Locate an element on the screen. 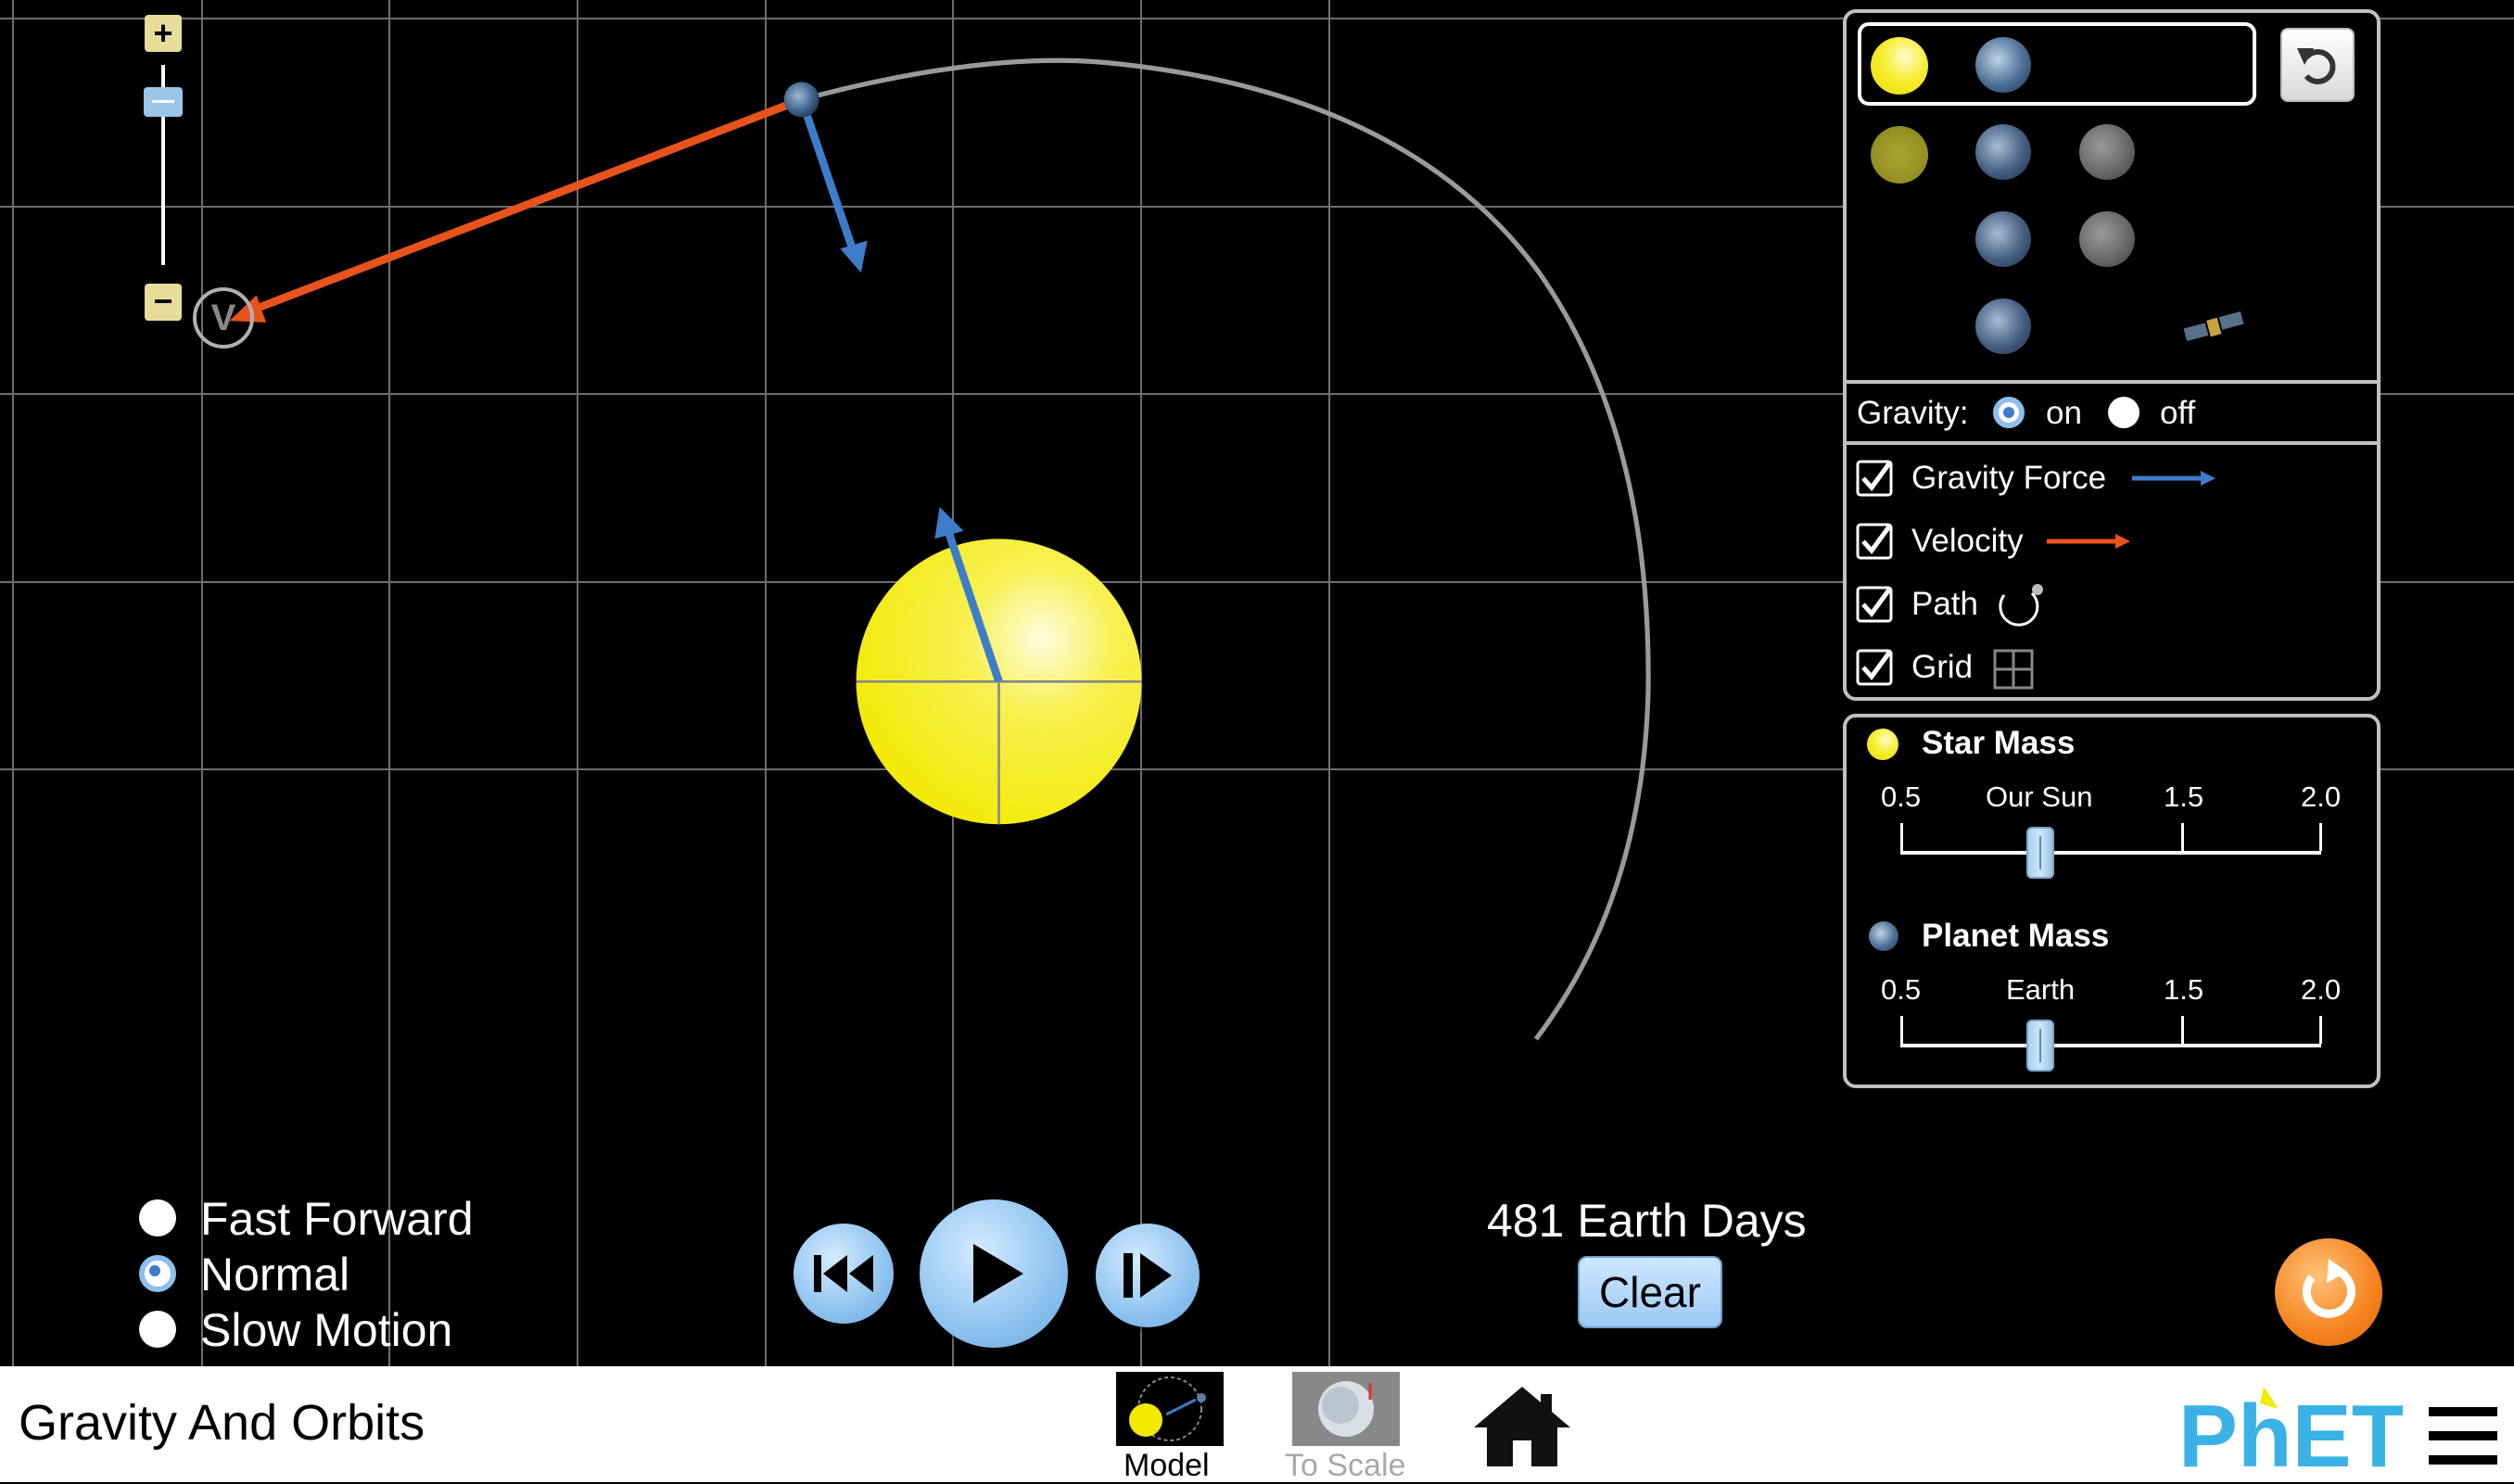 Image resolution: width=2514 pixels, height=1484 pixels. path-label: Path is located at coordinates (1944, 604).